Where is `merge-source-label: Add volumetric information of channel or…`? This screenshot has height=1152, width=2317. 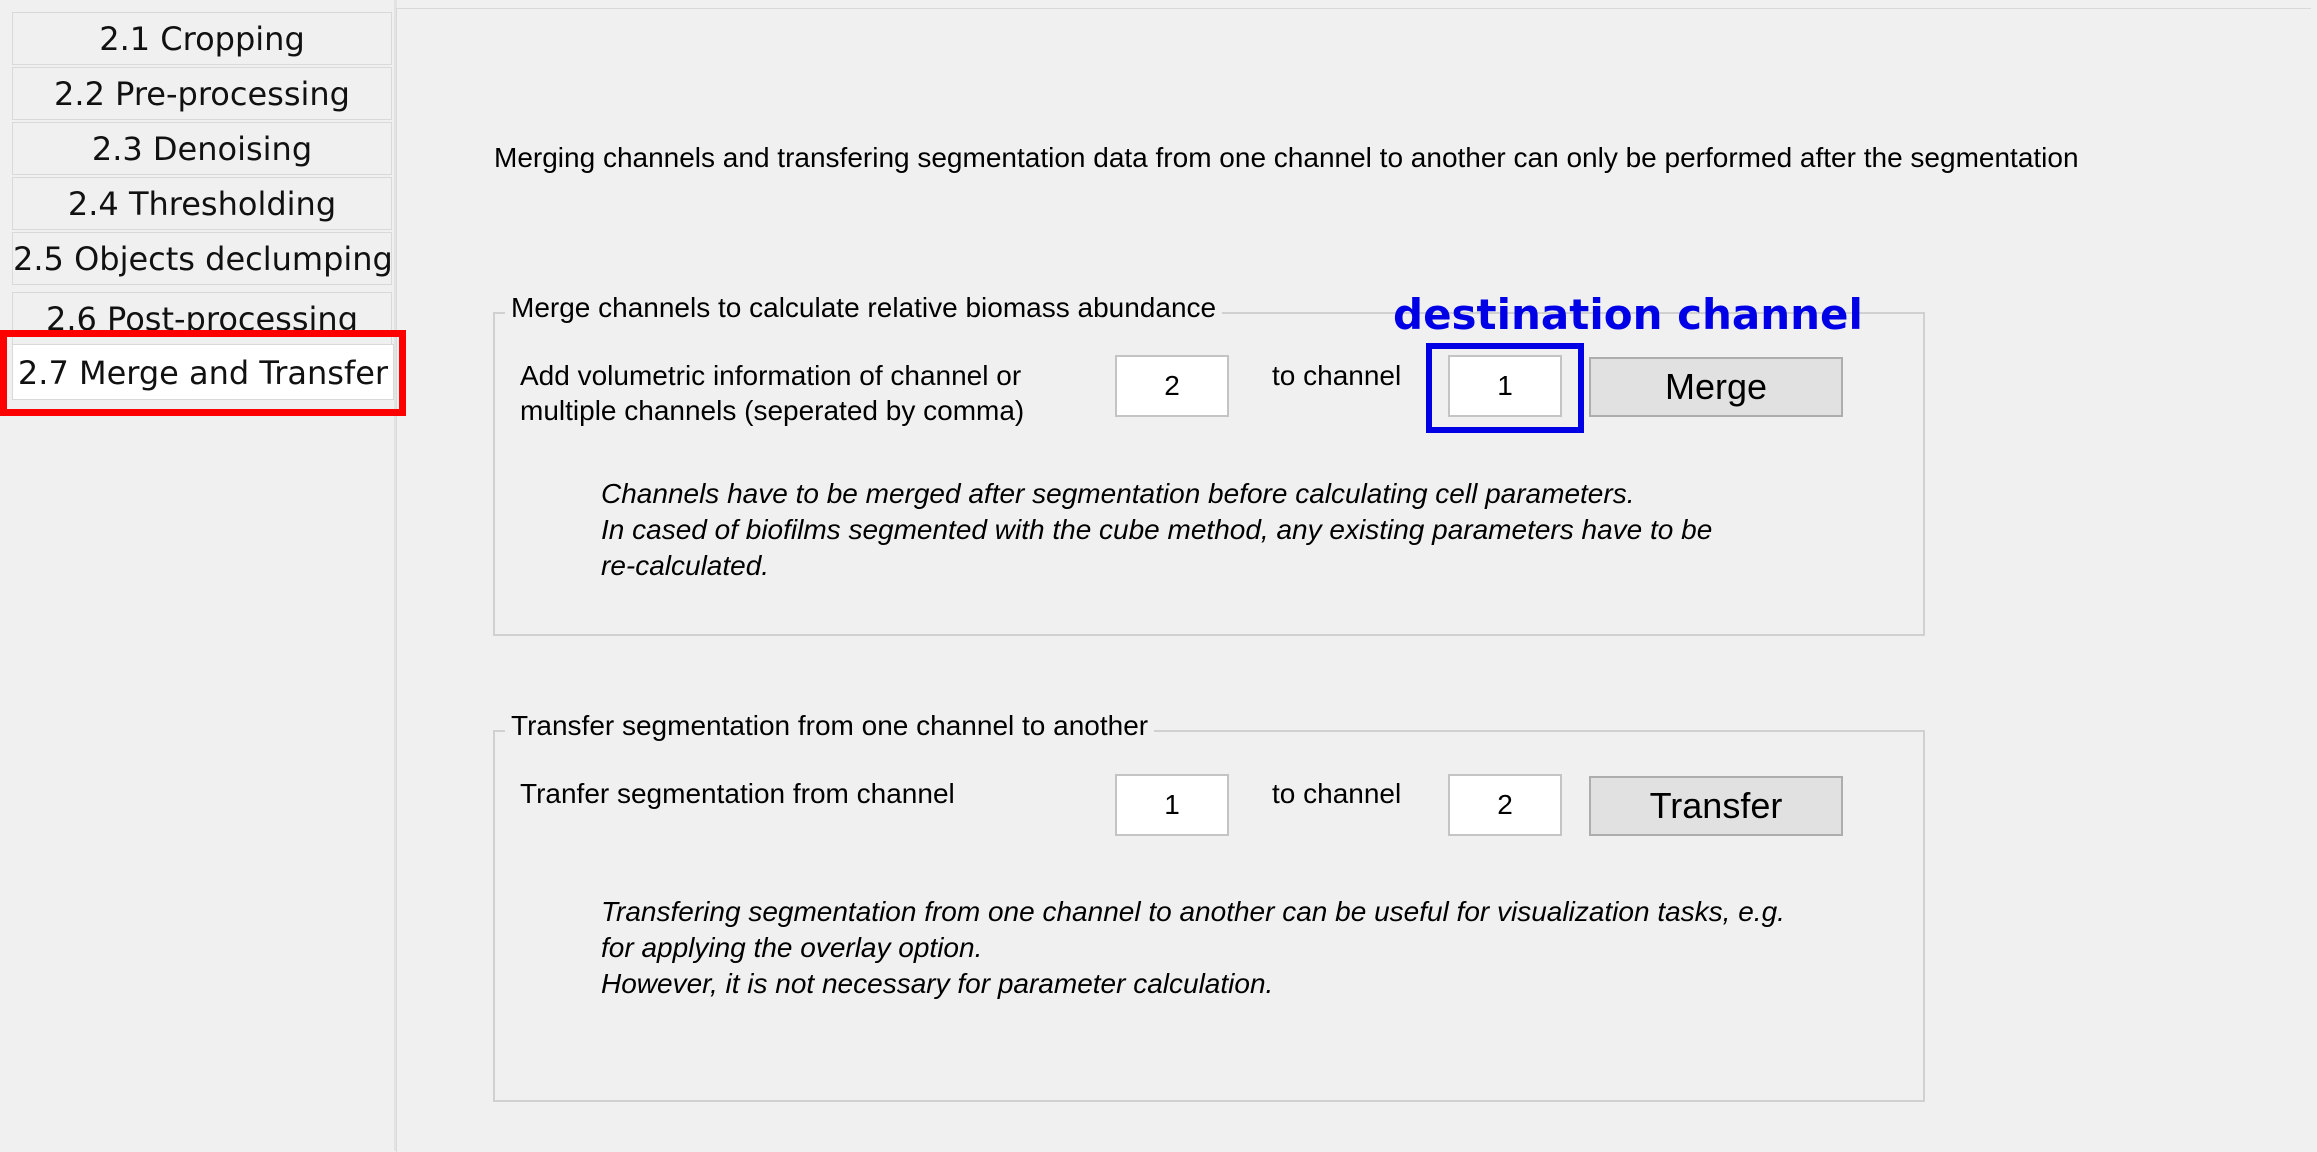
merge-source-label: Add volumetric information of channel or… is located at coordinates (772, 393).